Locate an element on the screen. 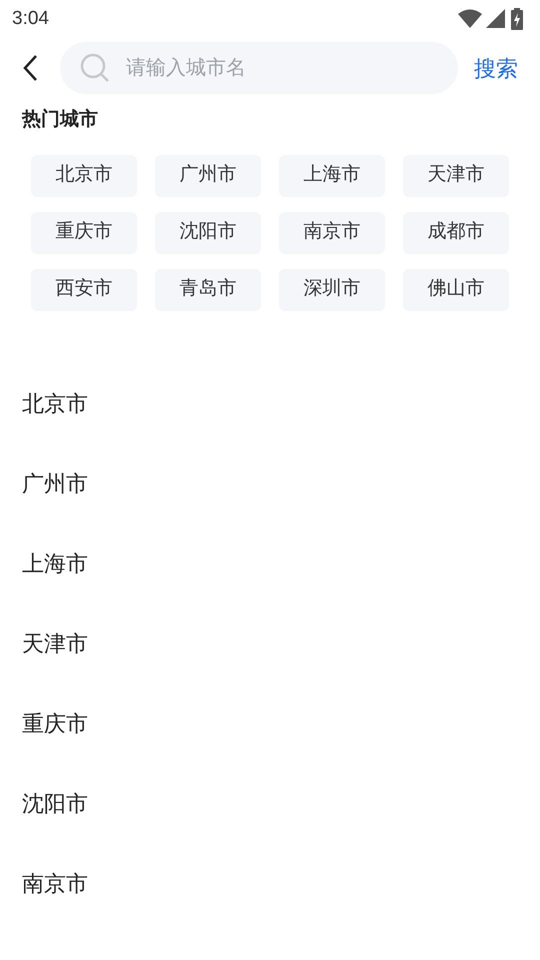 The image size is (540, 960). search-icon is located at coordinates (95, 68).